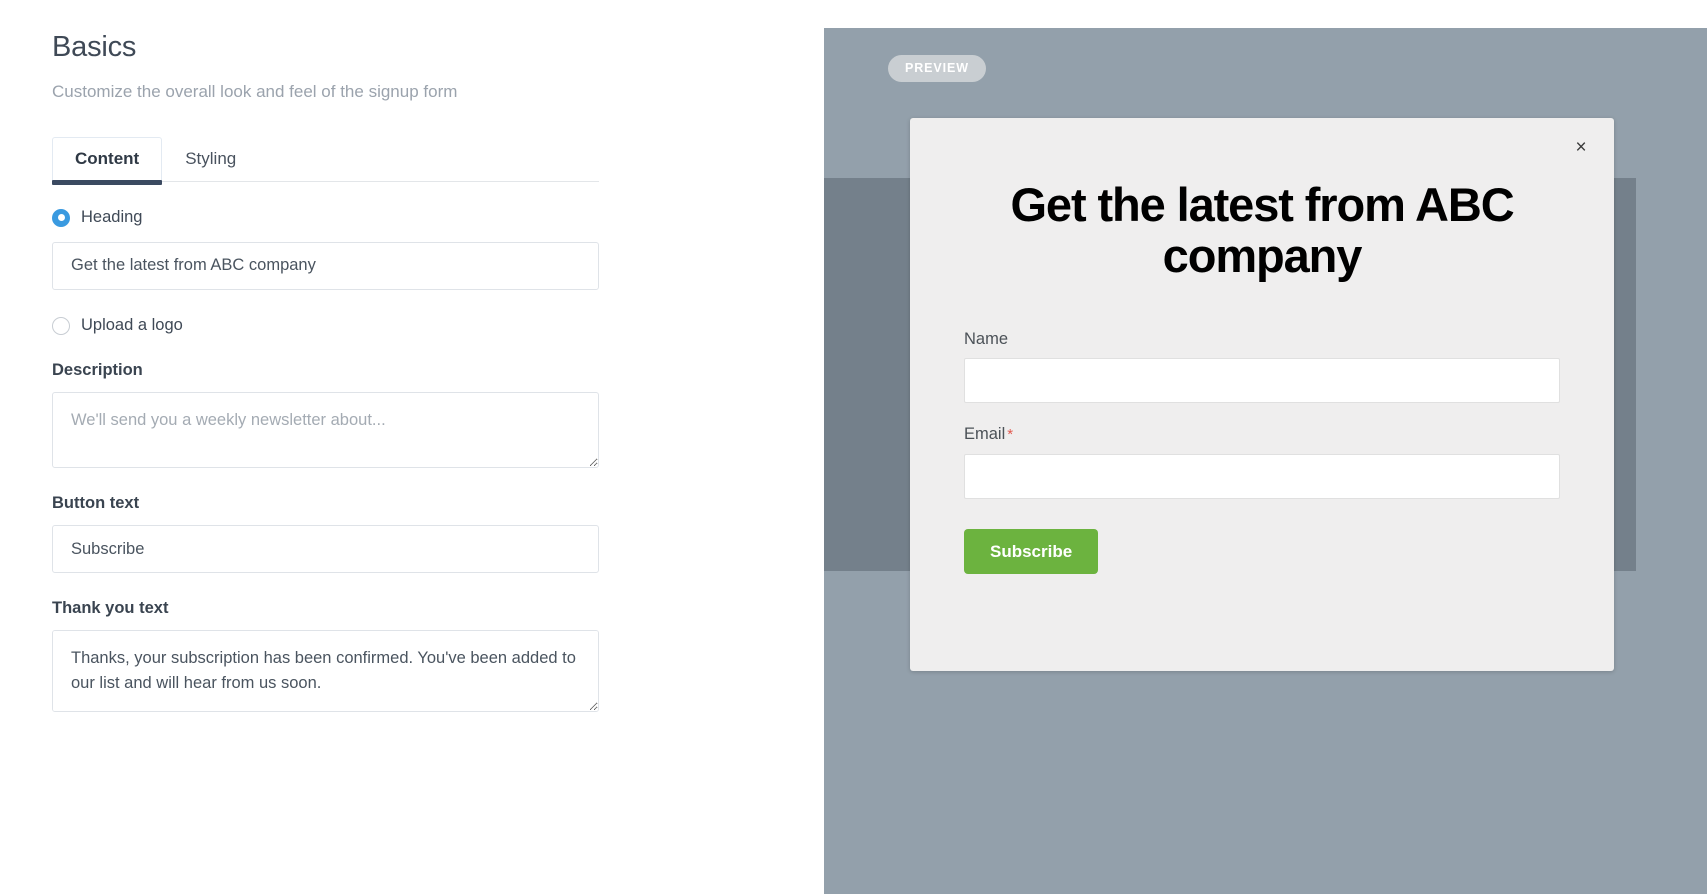  Describe the element at coordinates (1010, 435) in the screenshot. I see `required-asterisk-icon: *` at that location.